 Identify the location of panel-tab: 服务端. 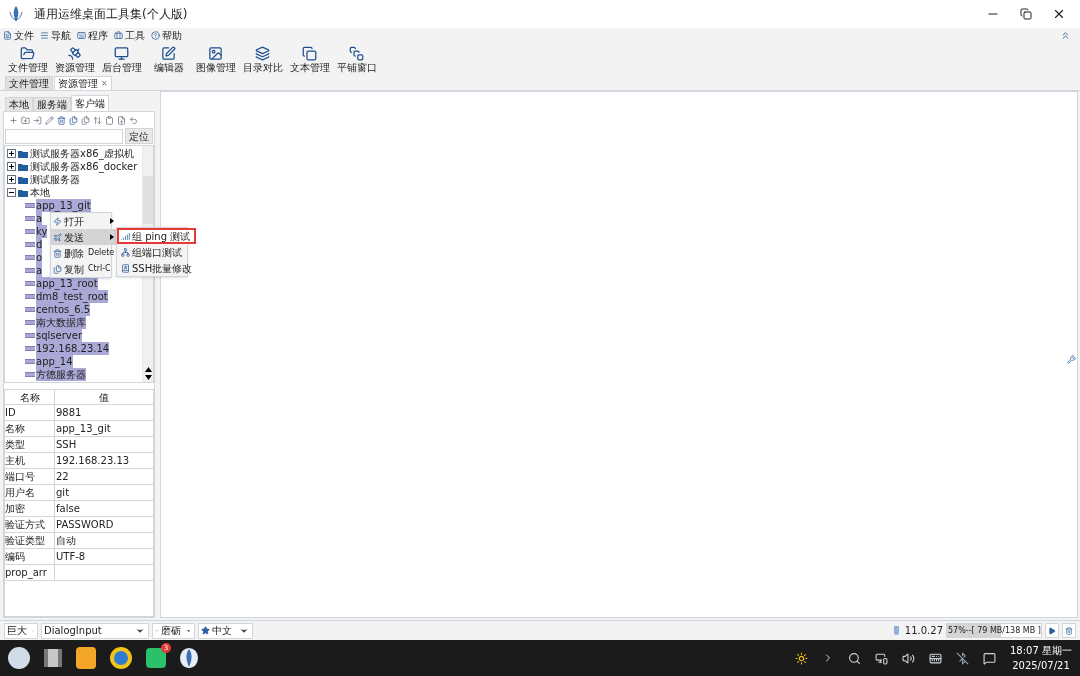
(52, 104).